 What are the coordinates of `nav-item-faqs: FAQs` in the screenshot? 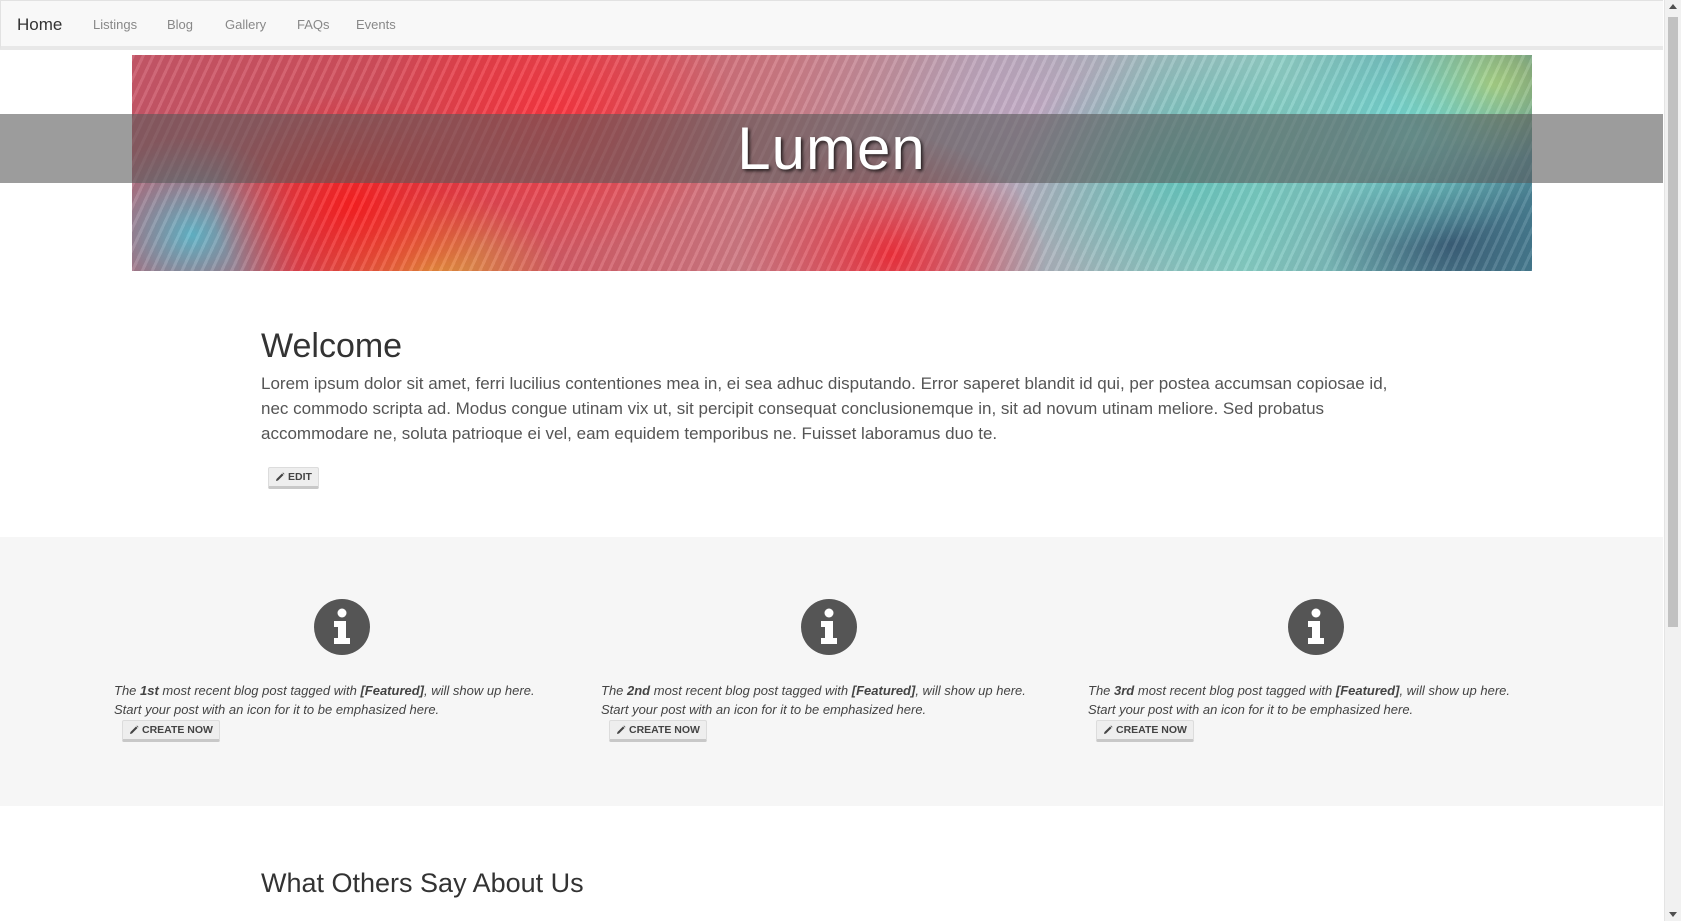 It's located at (313, 24).